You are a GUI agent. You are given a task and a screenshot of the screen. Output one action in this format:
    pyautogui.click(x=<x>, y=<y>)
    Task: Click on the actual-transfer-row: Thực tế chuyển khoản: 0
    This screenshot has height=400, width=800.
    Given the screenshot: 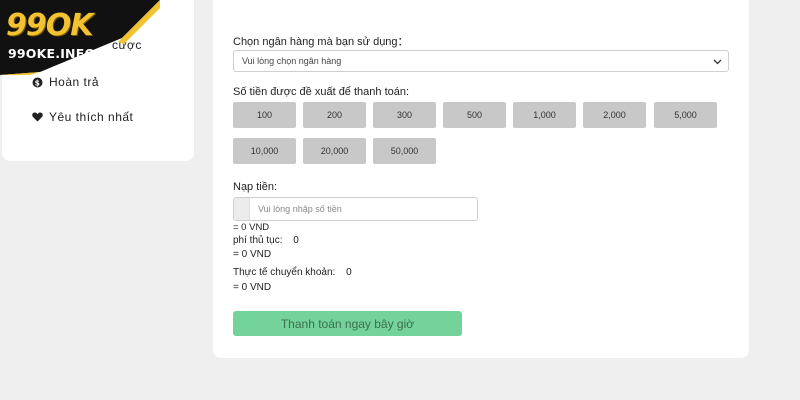 What is the action you would take?
    pyautogui.click(x=292, y=272)
    